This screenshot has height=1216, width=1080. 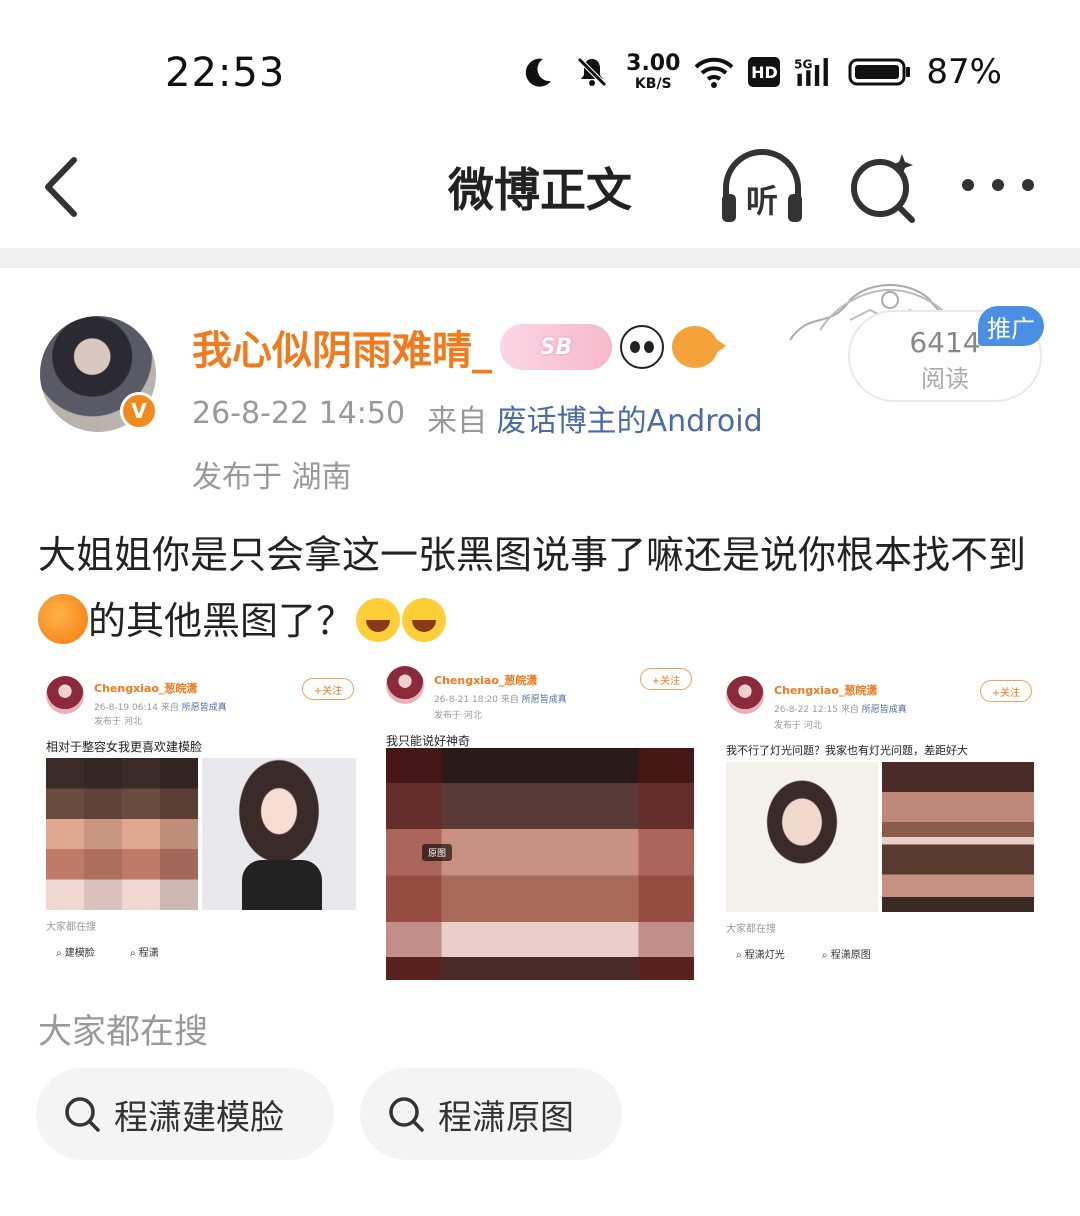 I want to click on fish-icon, so click(x=699, y=347).